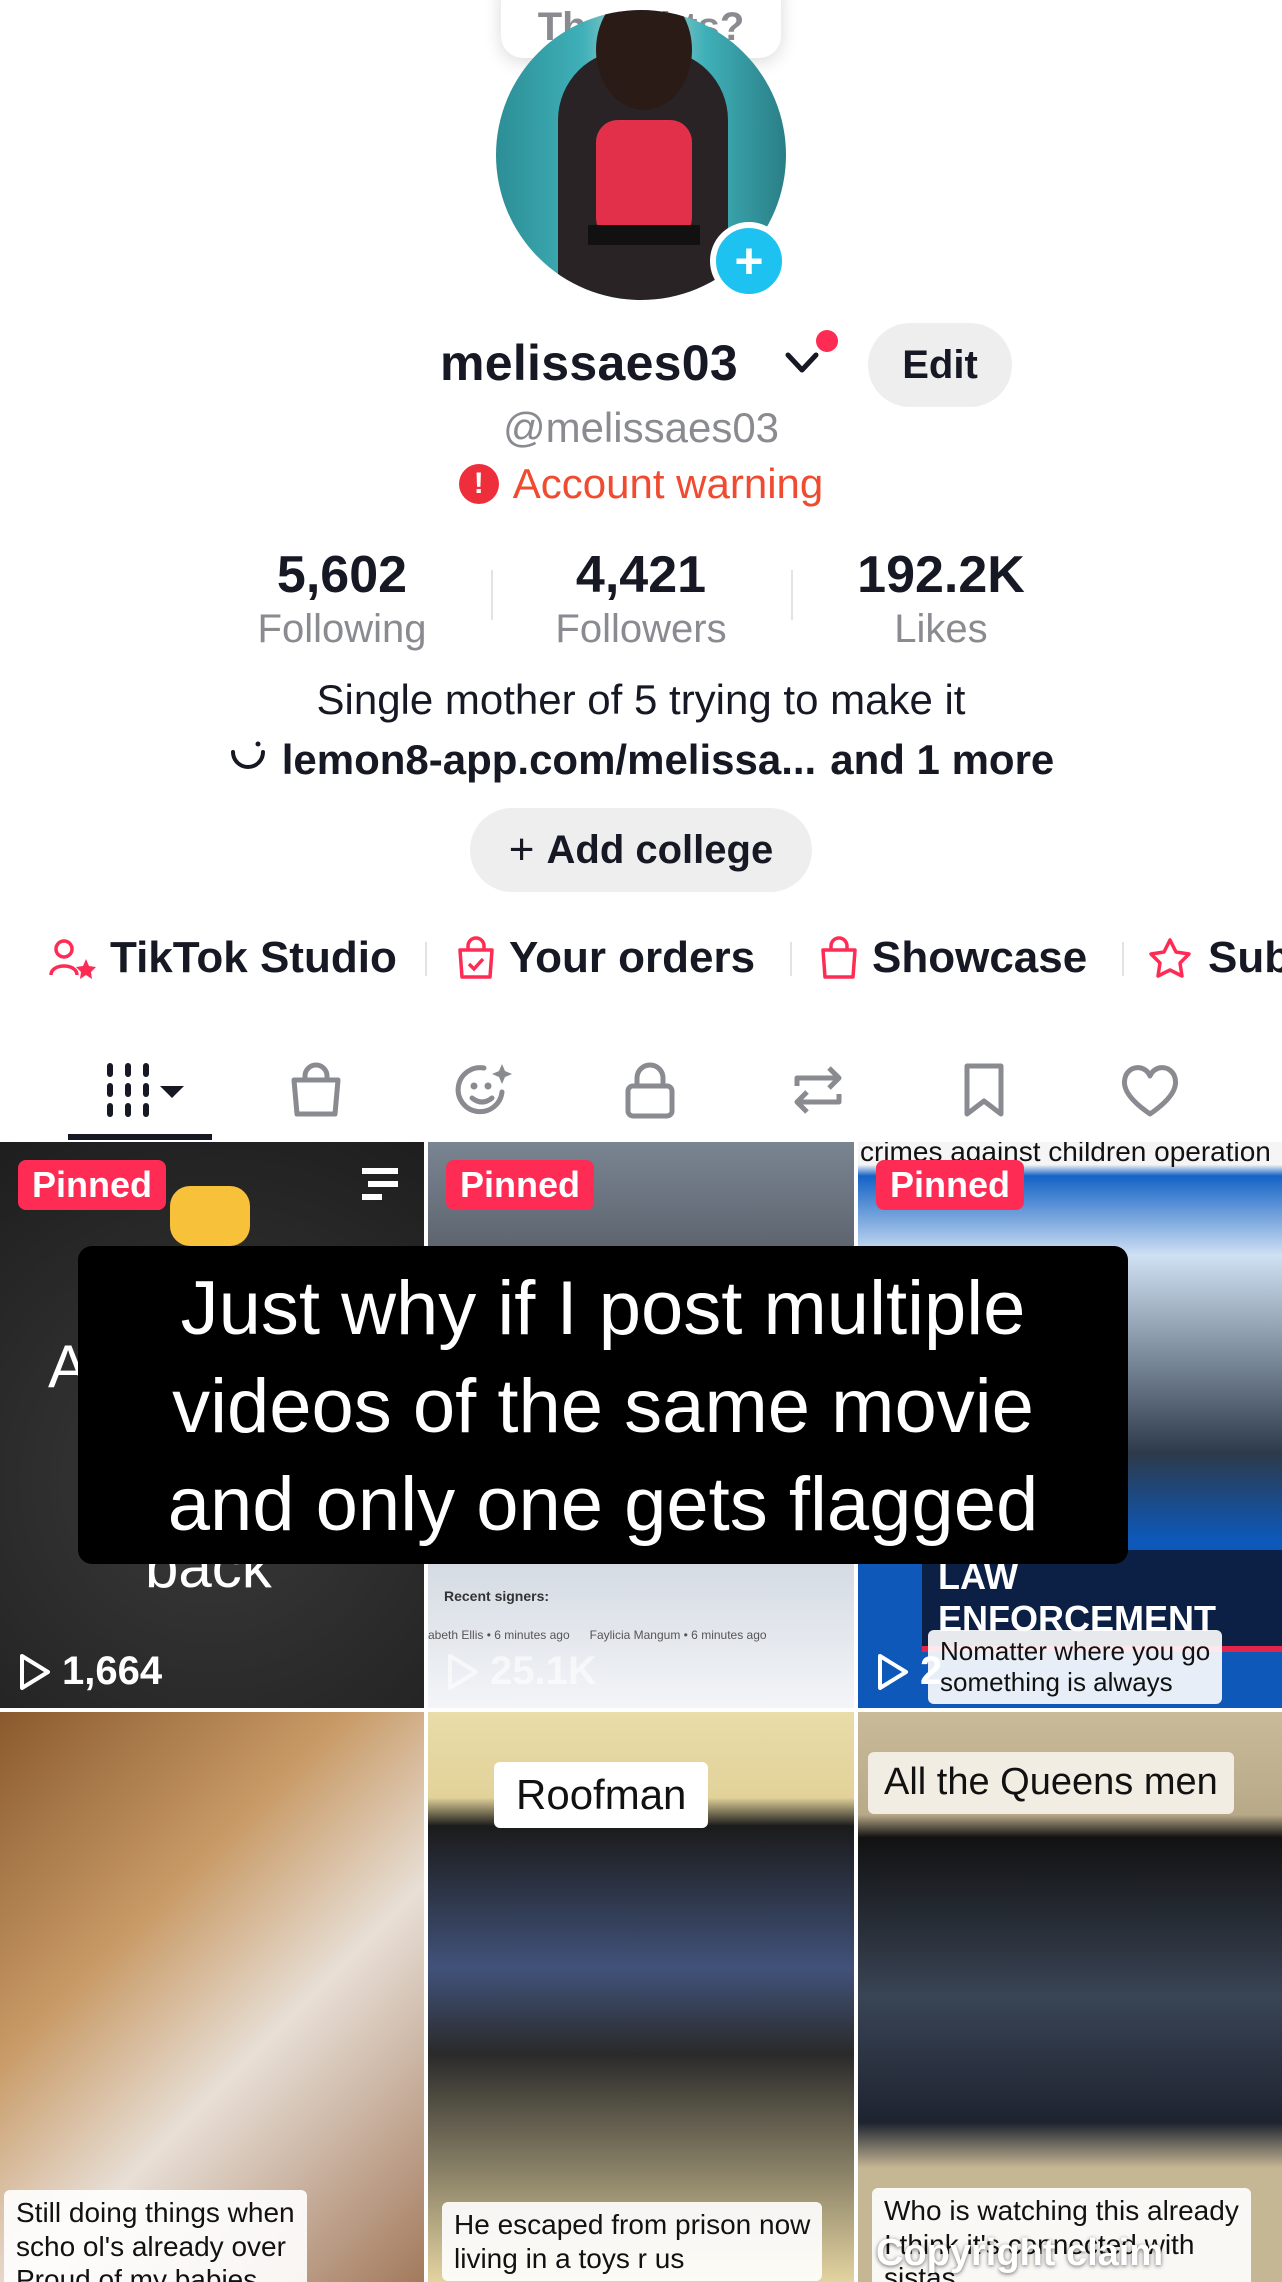 The width and height of the screenshot is (1282, 2282). I want to click on copyright-claim-label: Copyright claim, so click(1020, 2253).